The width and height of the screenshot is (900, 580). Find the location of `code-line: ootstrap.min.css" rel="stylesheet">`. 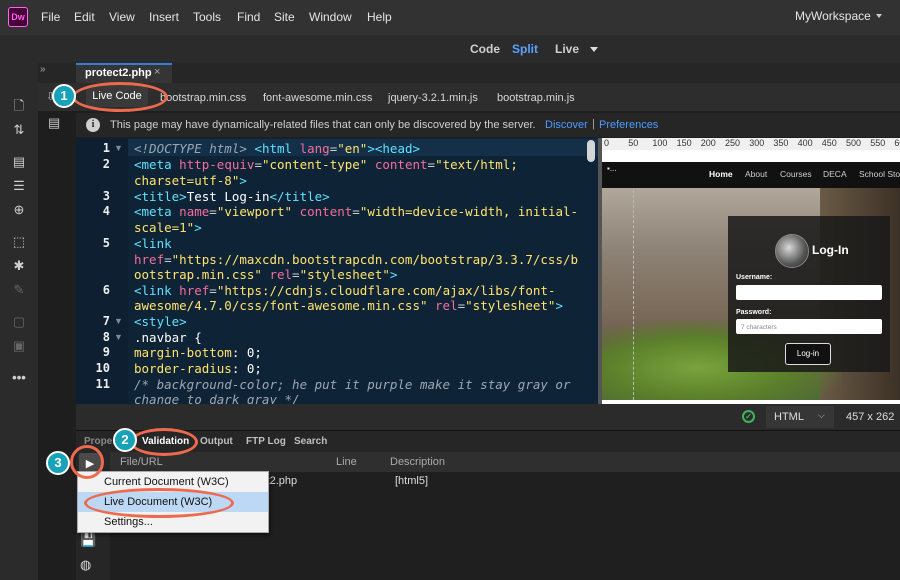

code-line: ootstrap.min.css" rel="stylesheet"> is located at coordinates (265, 274).